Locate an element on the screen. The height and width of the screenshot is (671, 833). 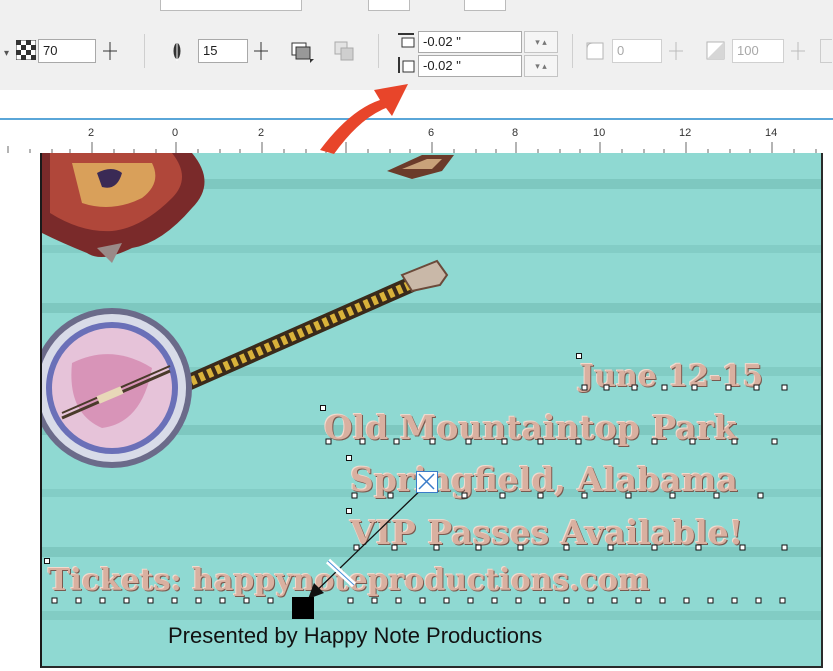
offset-y-input: -0.02 " is located at coordinates (470, 66).